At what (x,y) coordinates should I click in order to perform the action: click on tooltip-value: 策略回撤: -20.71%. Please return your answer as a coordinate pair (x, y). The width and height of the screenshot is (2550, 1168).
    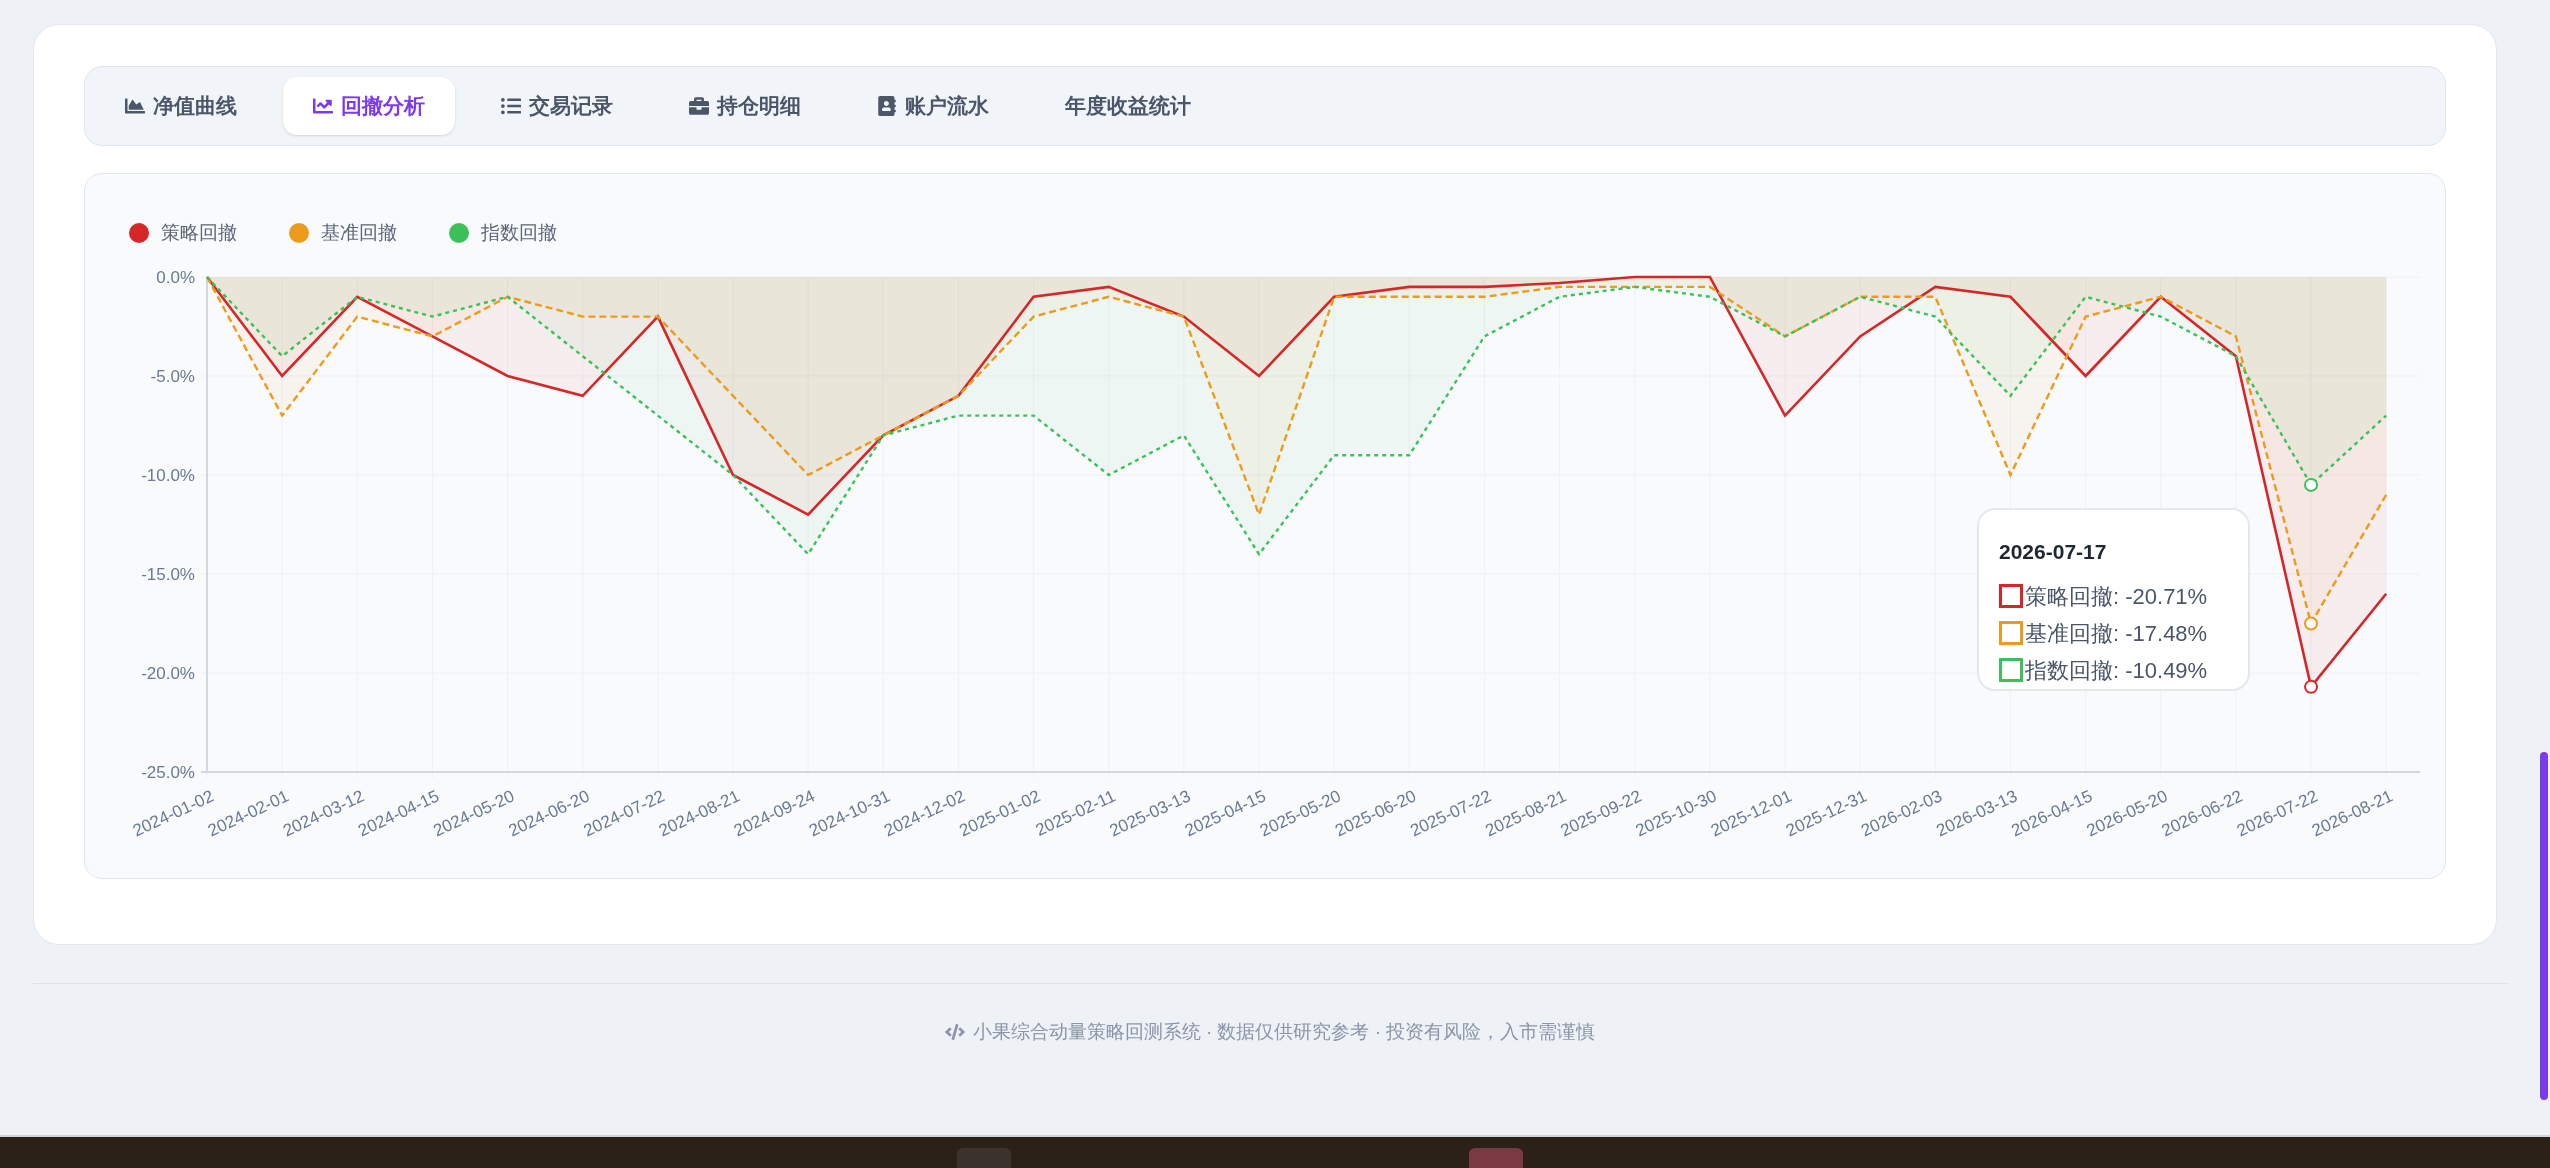
    Looking at the image, I should click on (2116, 596).